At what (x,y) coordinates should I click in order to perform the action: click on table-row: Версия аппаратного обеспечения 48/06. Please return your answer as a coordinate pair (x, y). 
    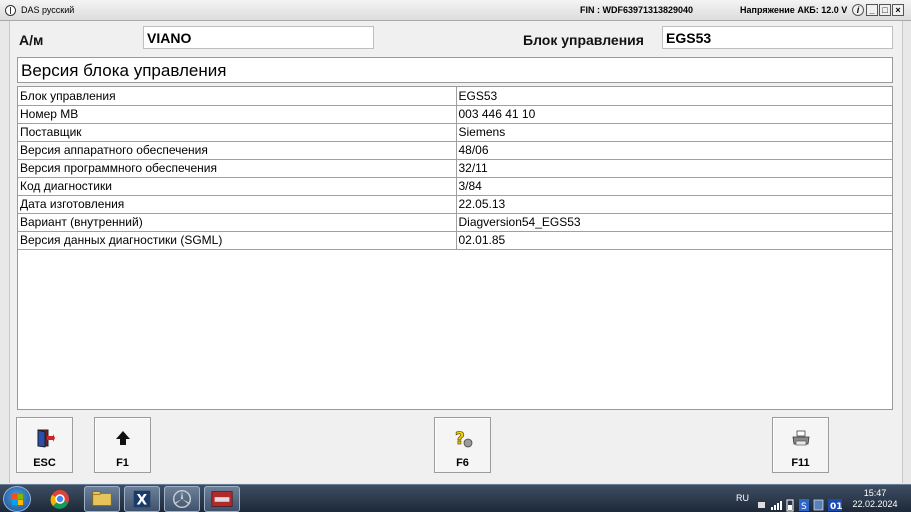
    Looking at the image, I should click on (455, 150).